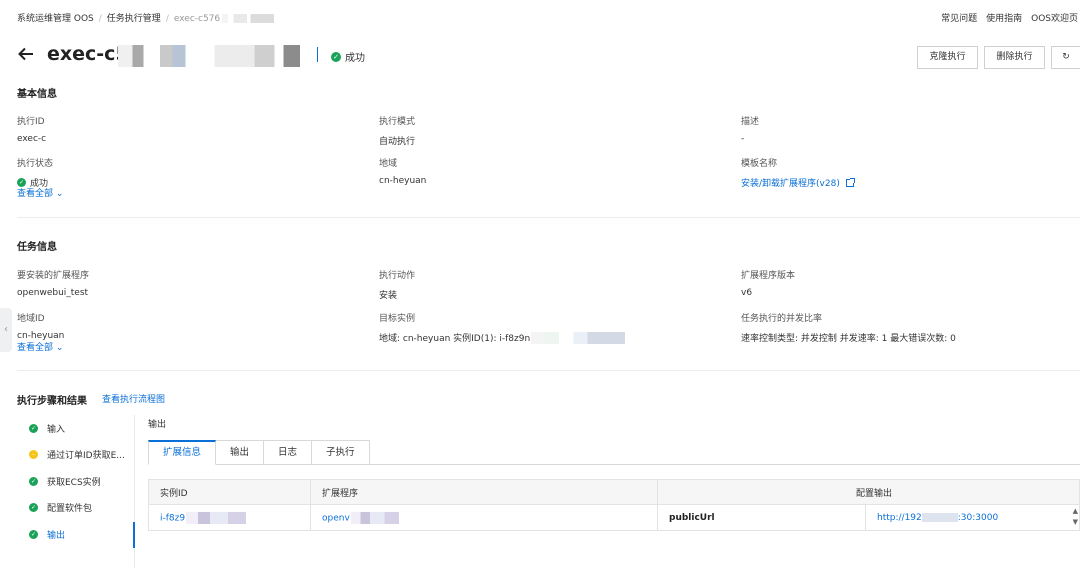 The height and width of the screenshot is (568, 1080). What do you see at coordinates (336, 518) in the screenshot?
I see `extension-link: openv` at bounding box center [336, 518].